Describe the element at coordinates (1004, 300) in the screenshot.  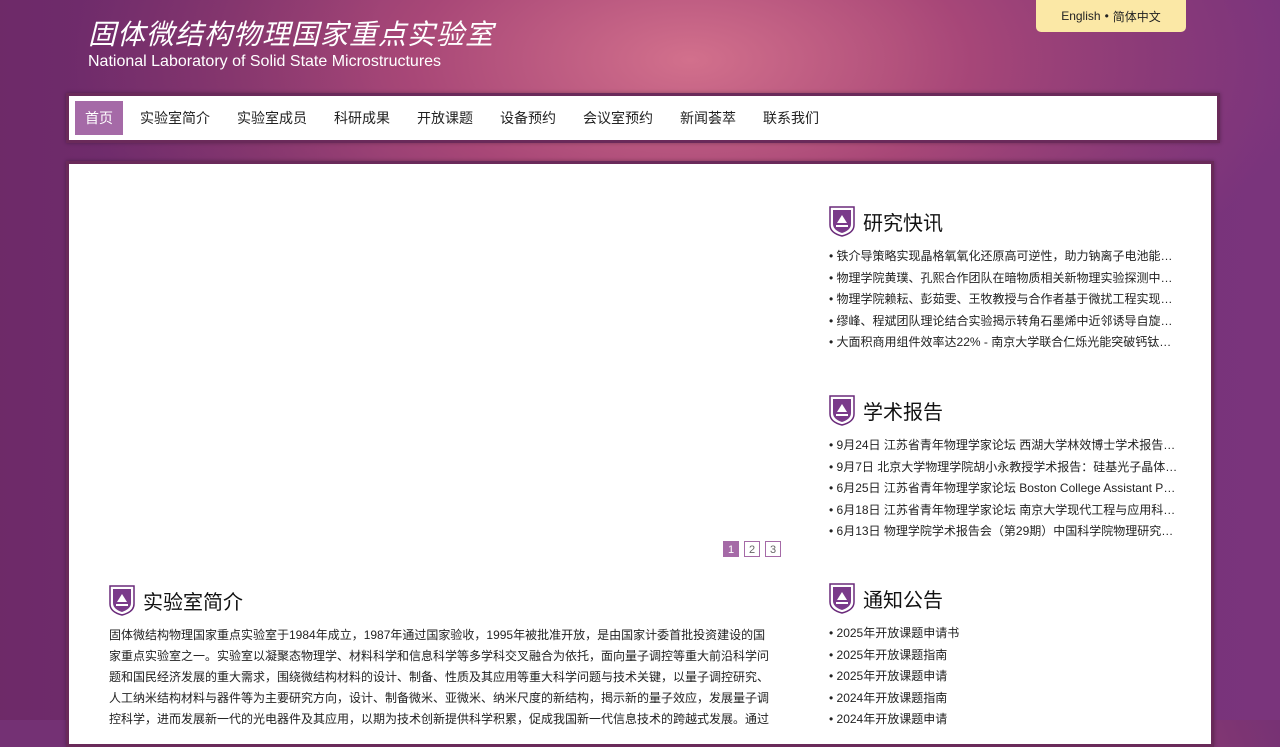
I see `list-item: • 物理学院赖耘、彭茹雯、王牧教授与合作者基于微扰工程实现光学新效应` at that location.